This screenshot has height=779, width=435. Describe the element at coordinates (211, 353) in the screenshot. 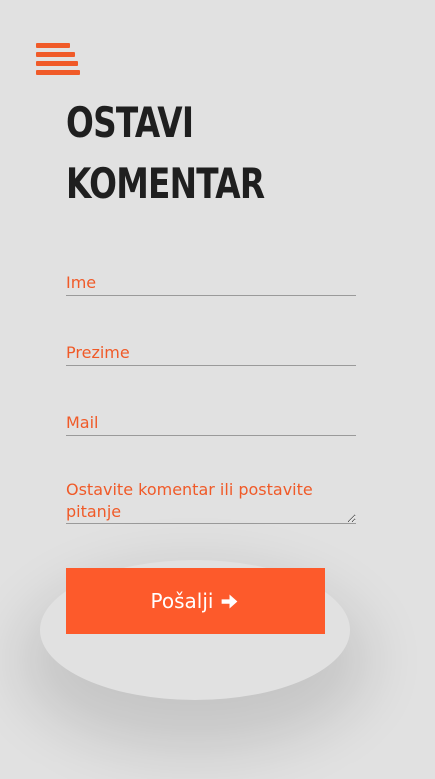

I see `last-name-input` at that location.